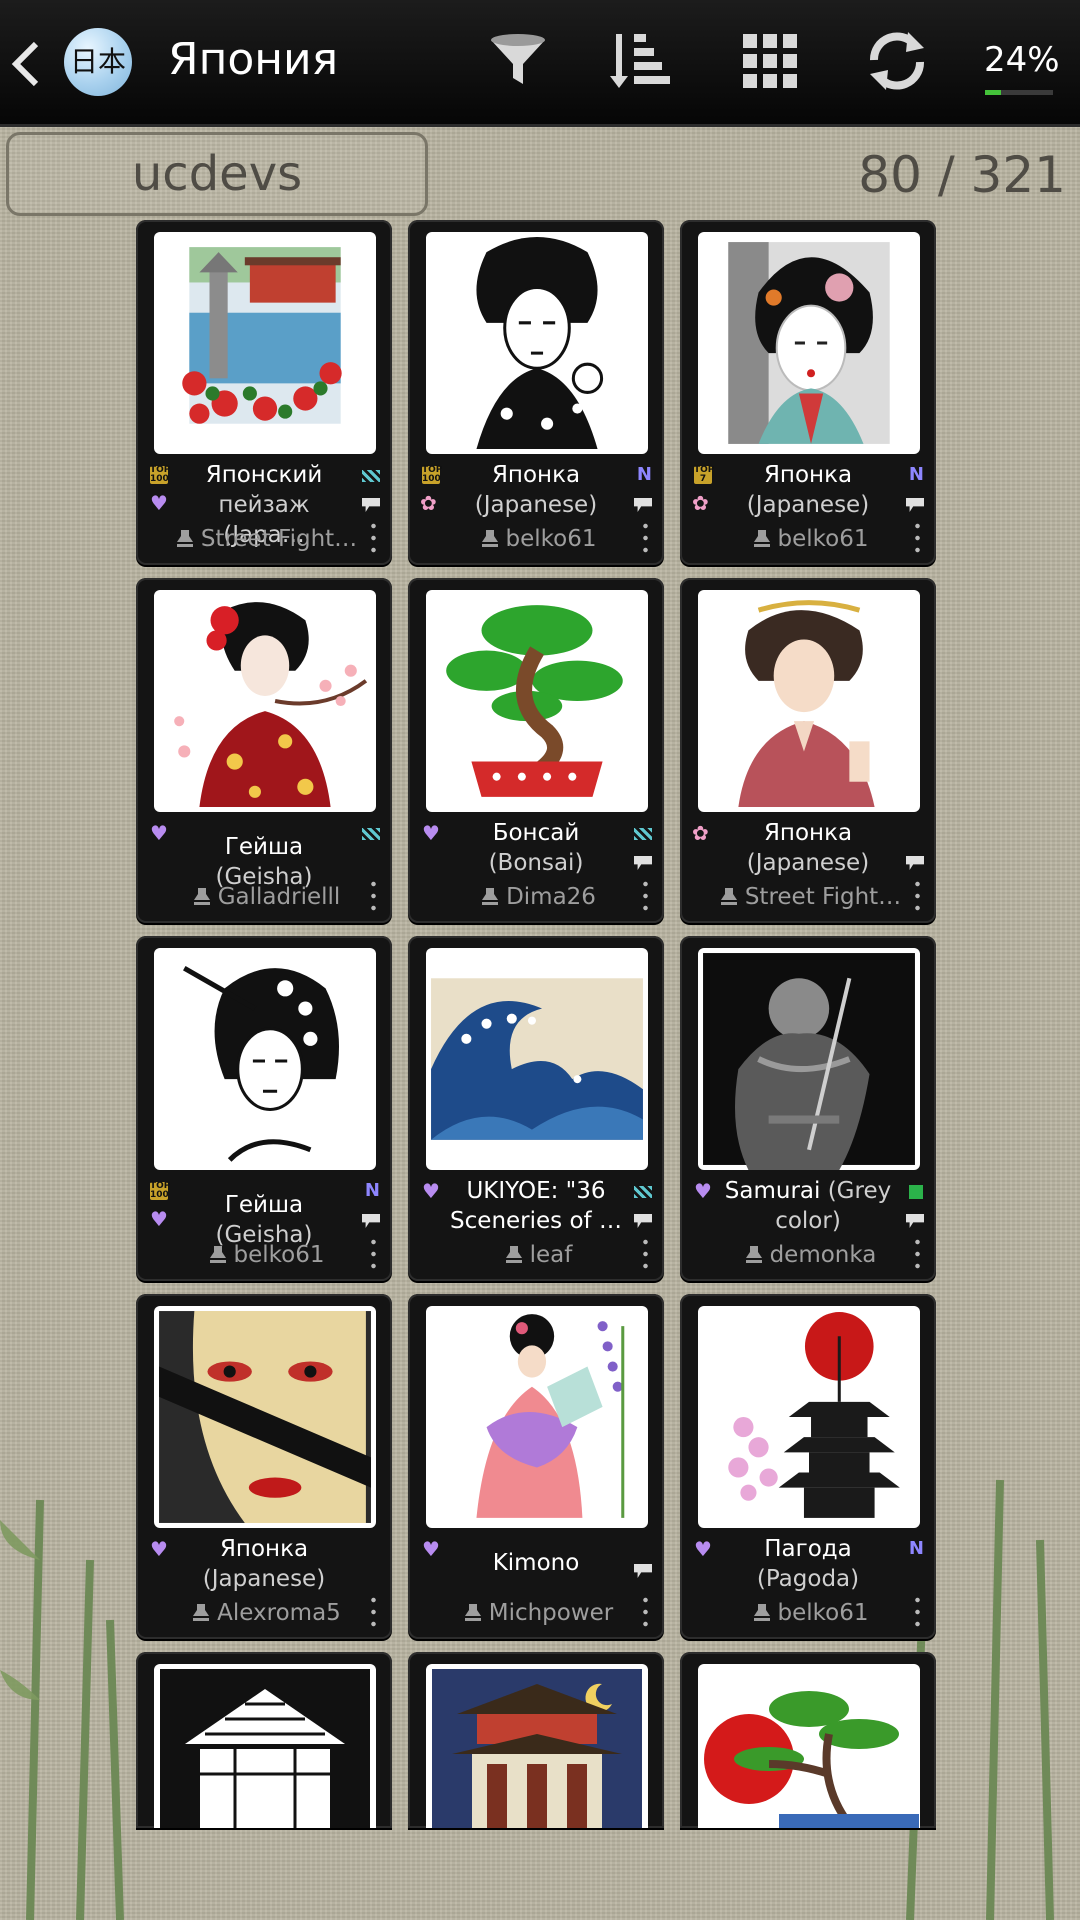 The width and height of the screenshot is (1080, 1920). Describe the element at coordinates (518, 61) in the screenshot. I see `filter-icon` at that location.